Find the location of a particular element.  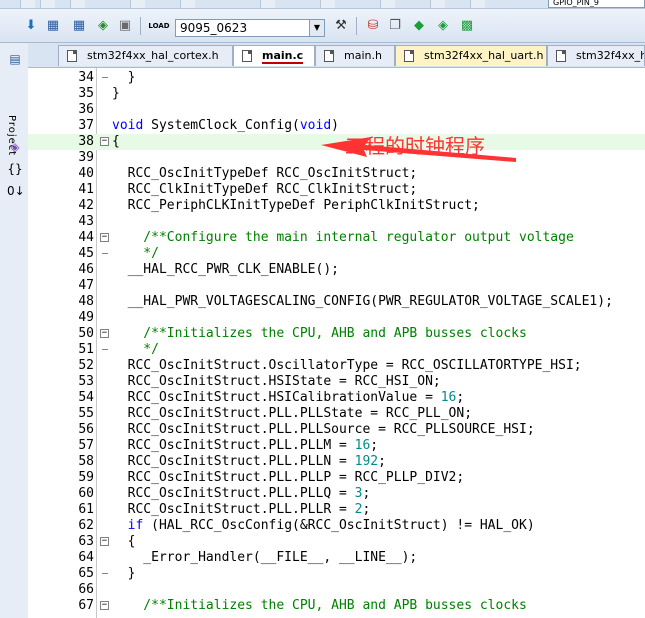

line-number: 48 is located at coordinates (86, 301).